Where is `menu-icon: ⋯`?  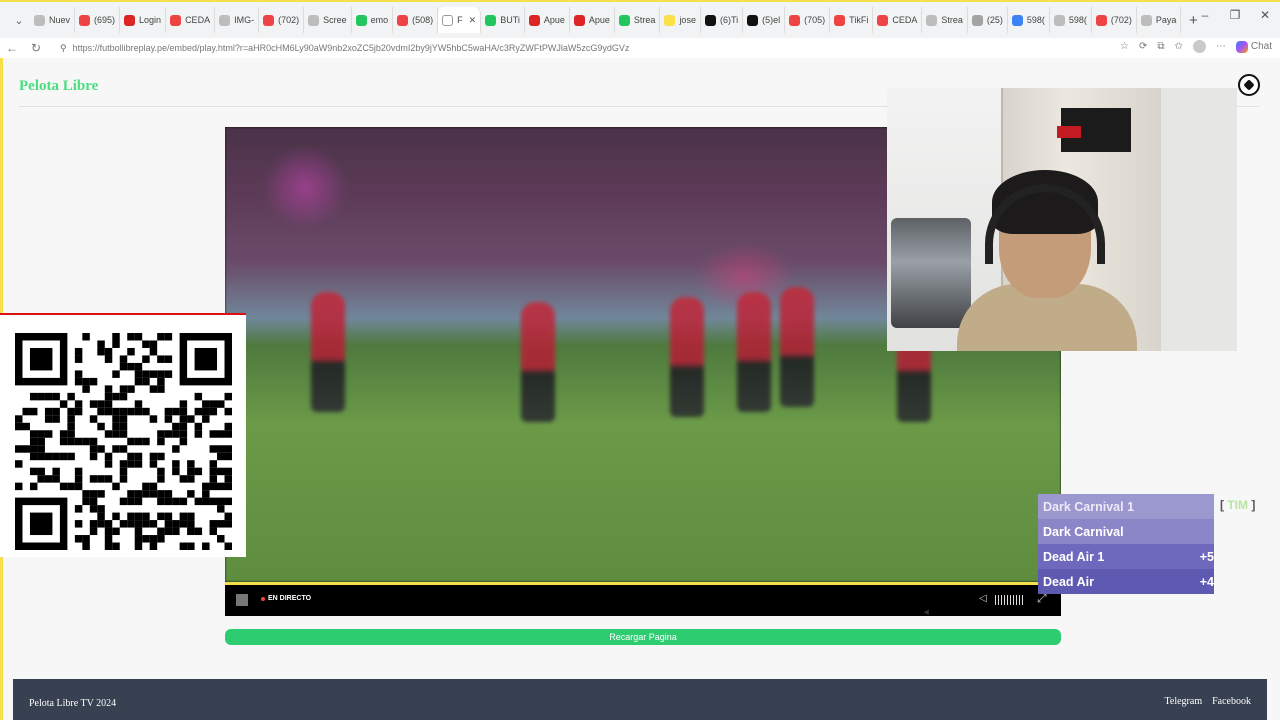 menu-icon: ⋯ is located at coordinates (1221, 46).